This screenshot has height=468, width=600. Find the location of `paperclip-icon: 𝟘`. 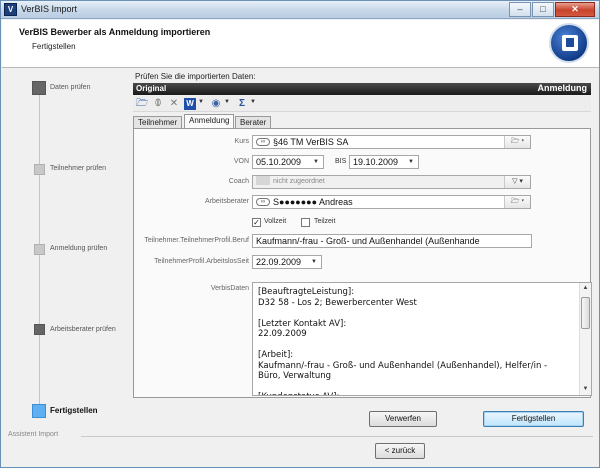

paperclip-icon: 𝟘 is located at coordinates (158, 104).